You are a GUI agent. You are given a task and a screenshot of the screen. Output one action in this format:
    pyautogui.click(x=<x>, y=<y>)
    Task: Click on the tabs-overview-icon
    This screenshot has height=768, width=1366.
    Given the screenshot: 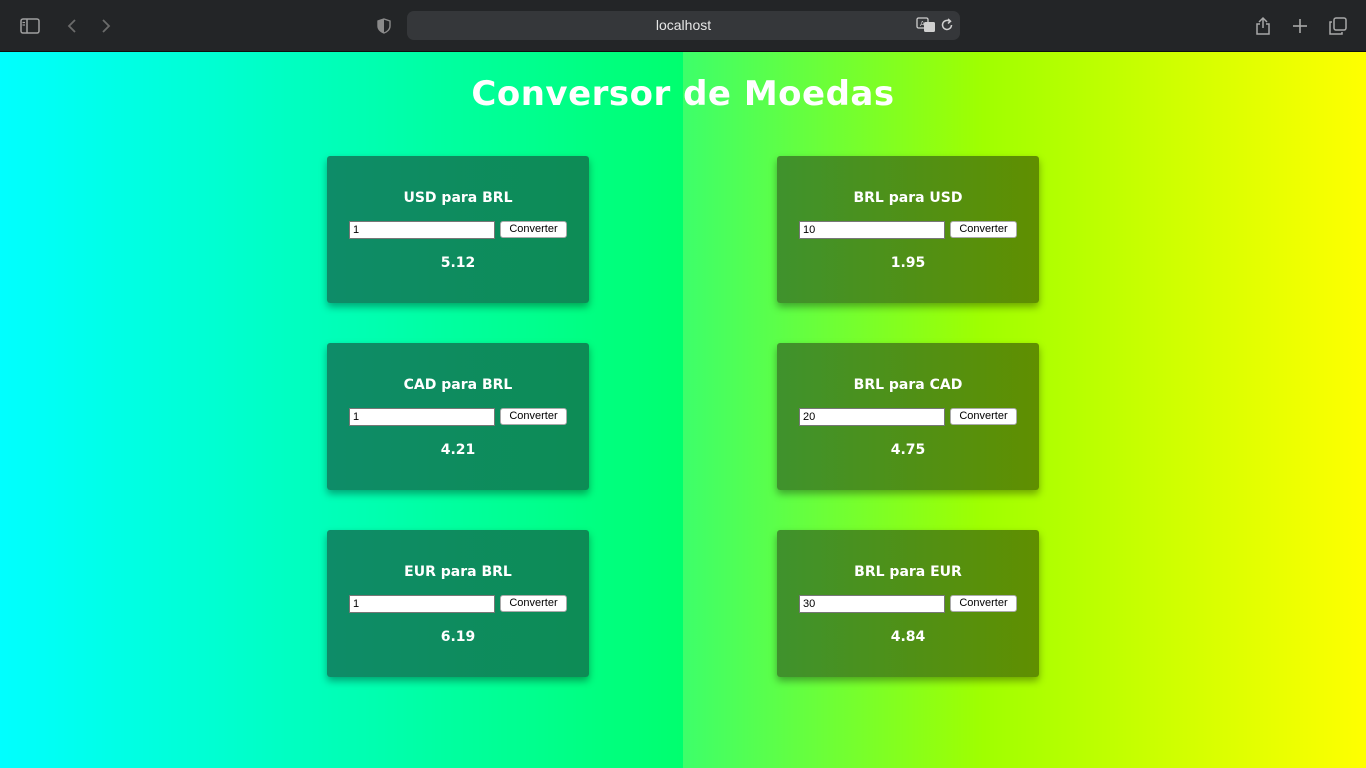 What is the action you would take?
    pyautogui.click(x=1338, y=26)
    